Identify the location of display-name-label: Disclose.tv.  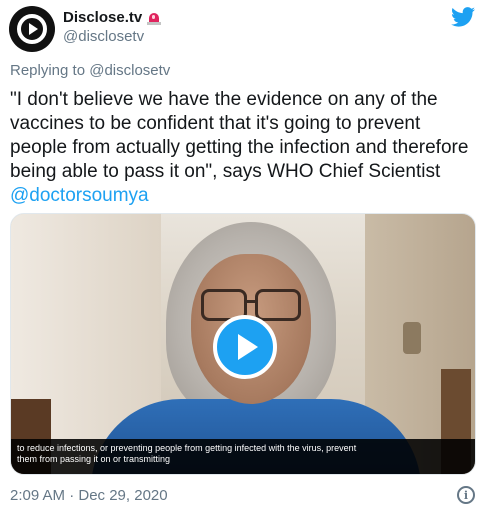
(103, 17).